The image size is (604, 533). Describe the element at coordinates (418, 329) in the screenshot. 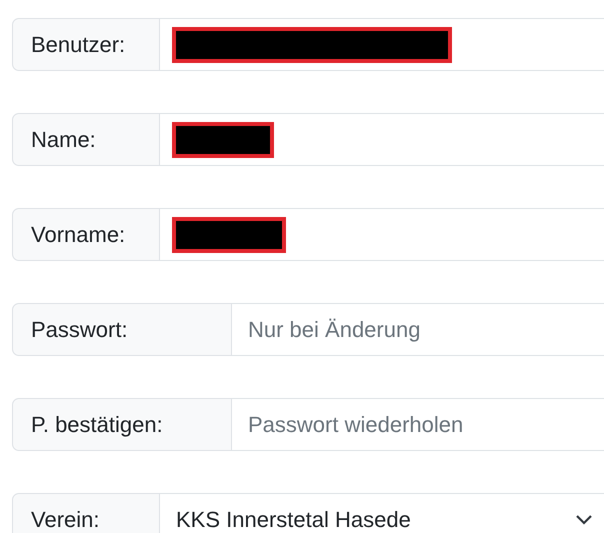

I see `password-field: Nur bei Änderung` at that location.